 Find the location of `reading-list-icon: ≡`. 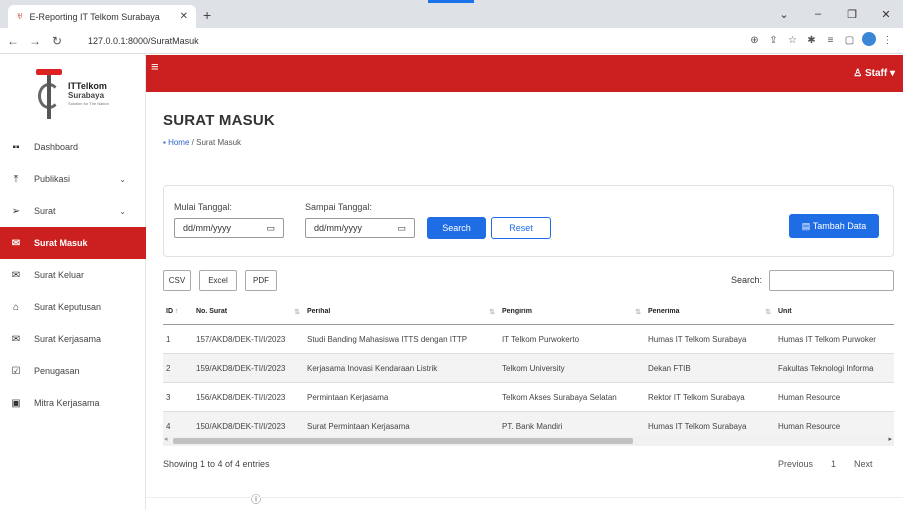

reading-list-icon: ≡ is located at coordinates (830, 40).